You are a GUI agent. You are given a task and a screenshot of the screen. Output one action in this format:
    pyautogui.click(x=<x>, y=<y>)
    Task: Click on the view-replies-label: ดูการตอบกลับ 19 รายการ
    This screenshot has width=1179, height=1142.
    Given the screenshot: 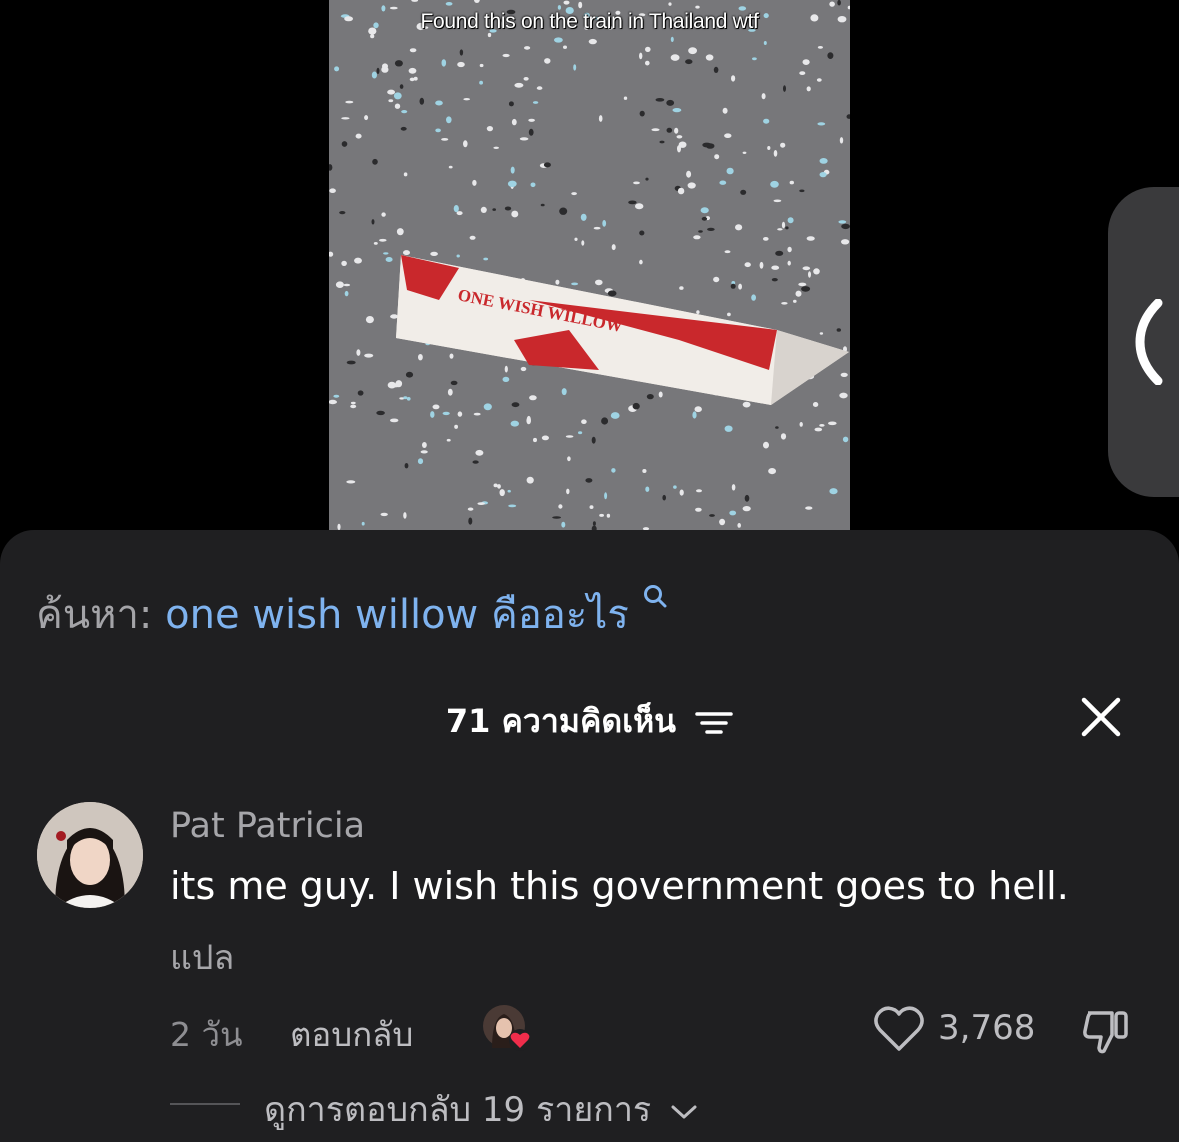 What is the action you would take?
    pyautogui.click(x=458, y=1110)
    